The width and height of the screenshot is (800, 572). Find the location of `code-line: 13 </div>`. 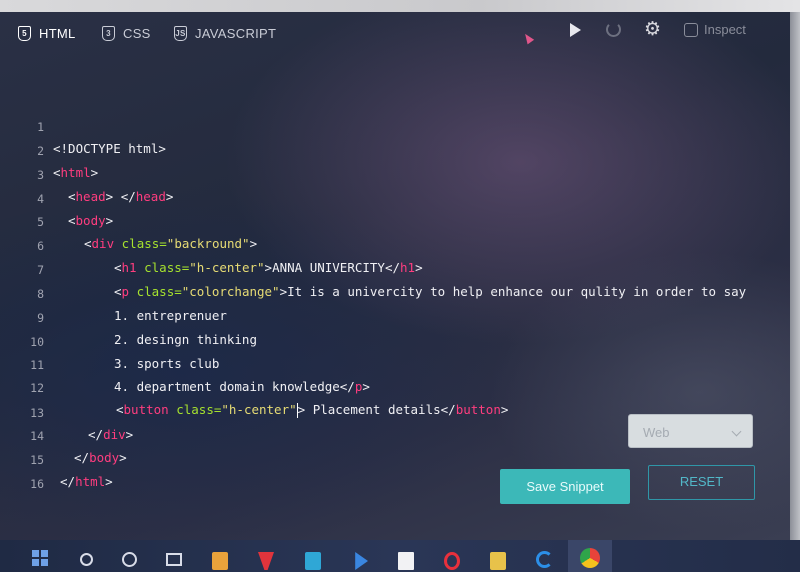

code-line: 13 </div> is located at coordinates (395, 411).